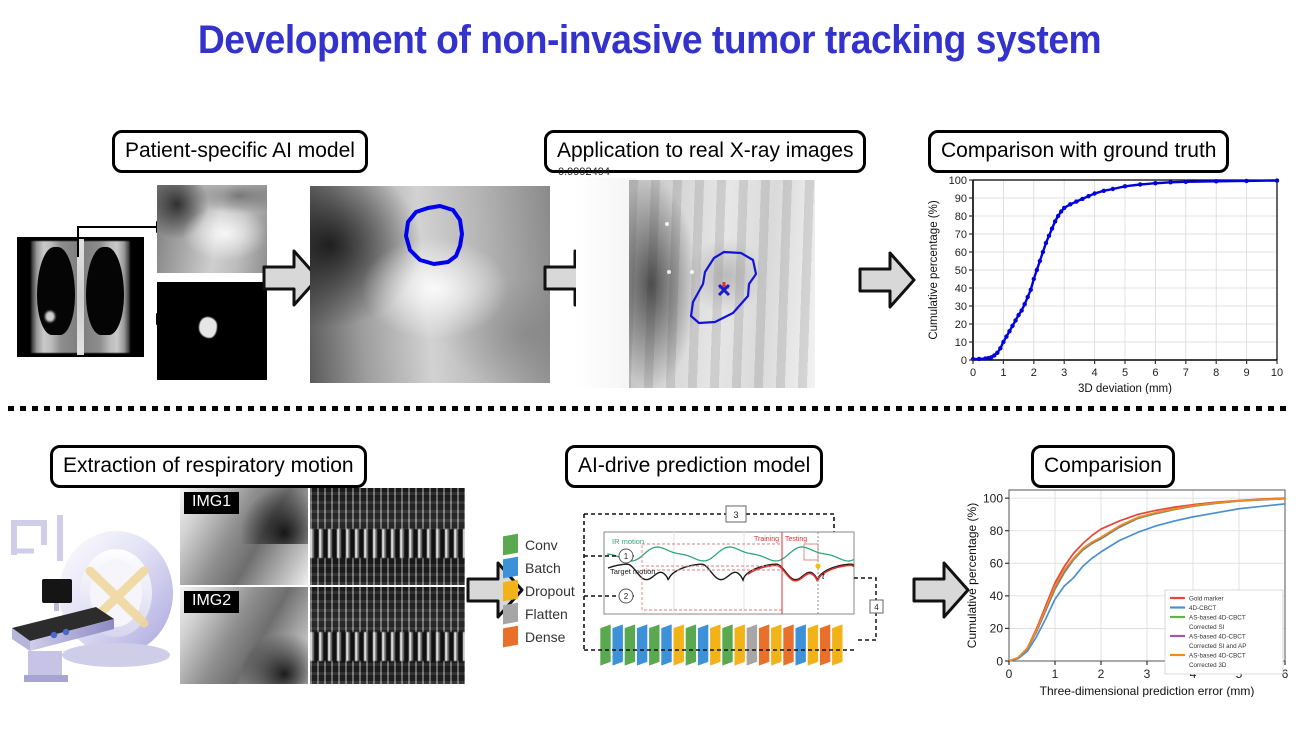 Image resolution: width=1299 pixels, height=731 pixels. I want to click on label-comparison-with-ground-truth: Comparison with ground truth, so click(1079, 151).